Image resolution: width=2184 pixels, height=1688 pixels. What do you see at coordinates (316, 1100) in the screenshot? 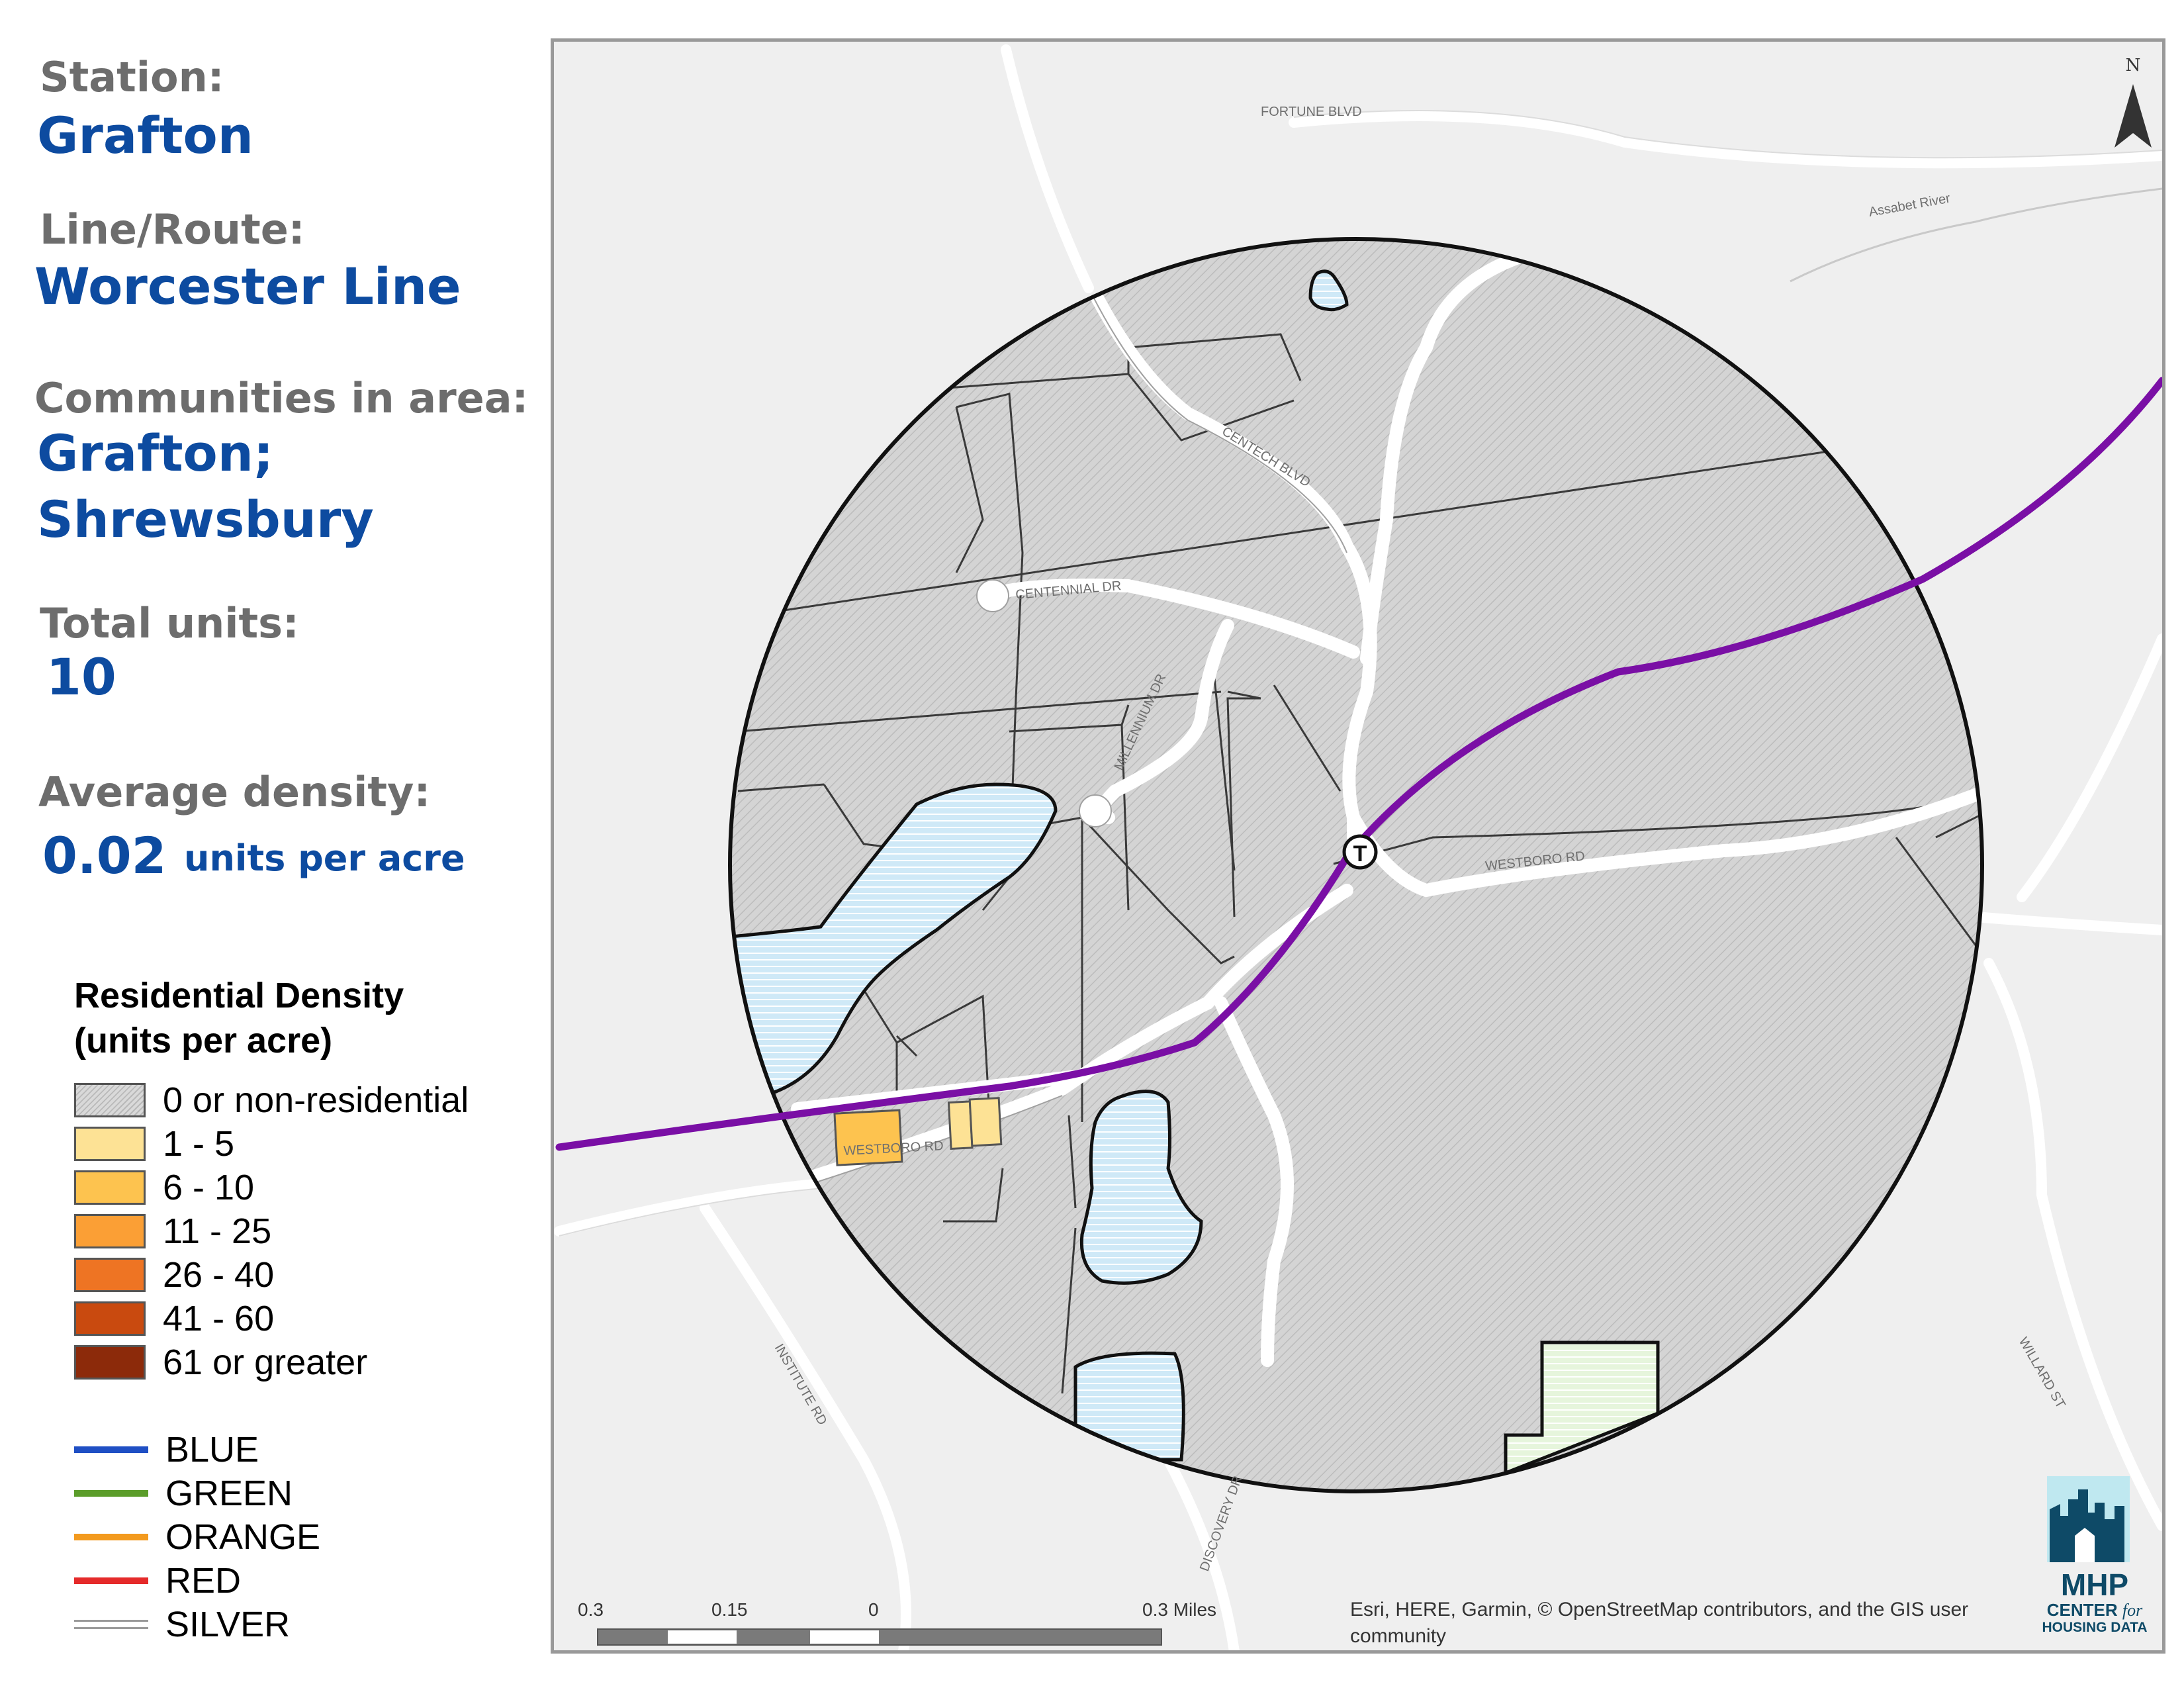
I see `legend-label: 0 or non-residential` at bounding box center [316, 1100].